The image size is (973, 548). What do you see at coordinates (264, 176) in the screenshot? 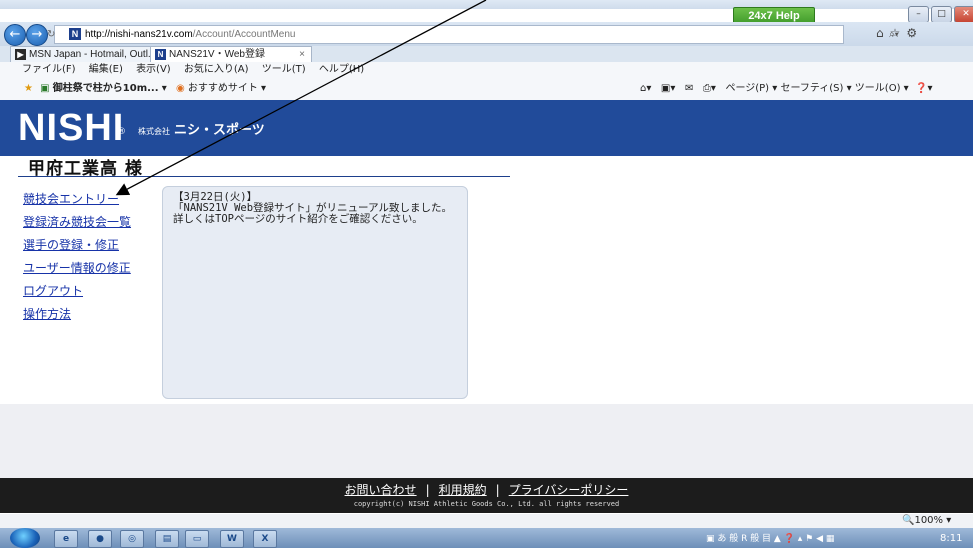
I see `divider` at bounding box center [264, 176].